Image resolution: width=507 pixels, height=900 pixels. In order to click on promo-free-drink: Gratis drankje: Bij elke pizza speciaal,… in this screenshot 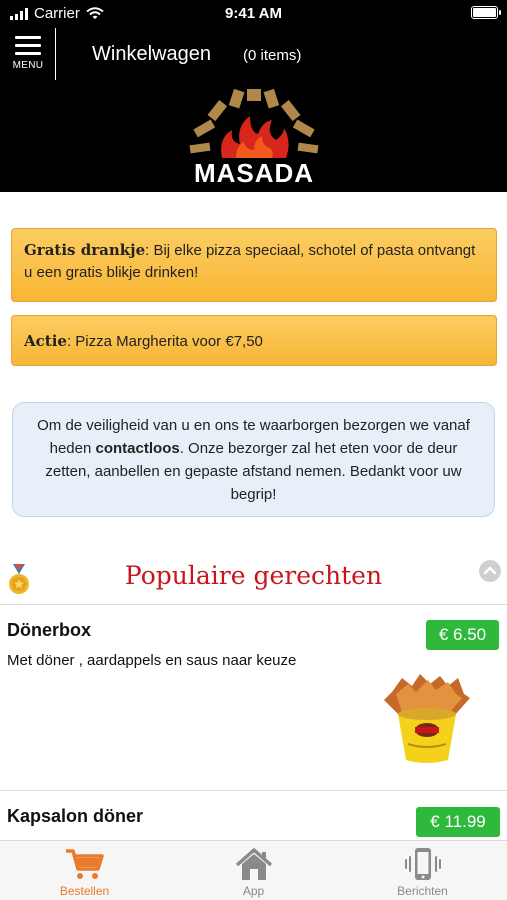, I will do `click(254, 265)`.